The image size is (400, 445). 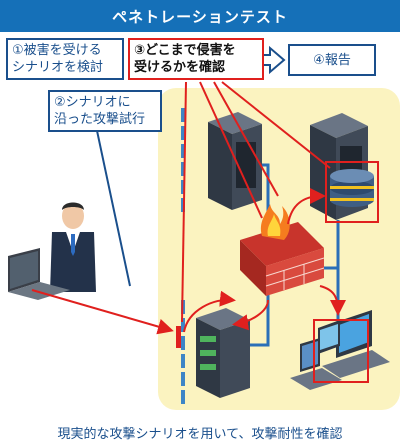 I want to click on diagram-caption: 現実的な攻撃シナリオを用いて、攻撃耐性を確認, so click(x=200, y=434).